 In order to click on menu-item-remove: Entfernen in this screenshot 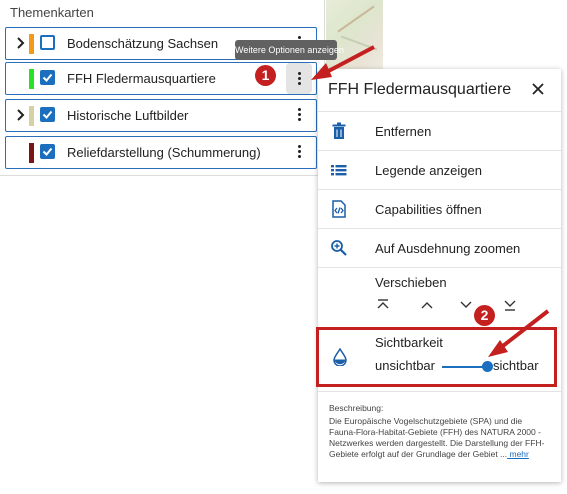, I will do `click(439, 130)`.